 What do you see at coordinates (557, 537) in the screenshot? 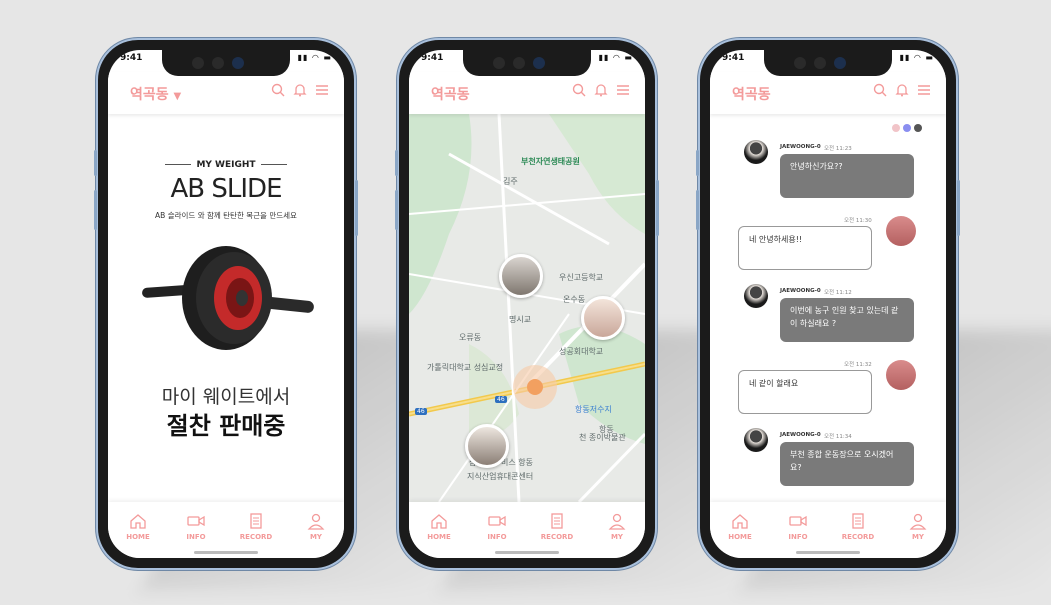
I see `tab-label: RECORD` at bounding box center [557, 537].